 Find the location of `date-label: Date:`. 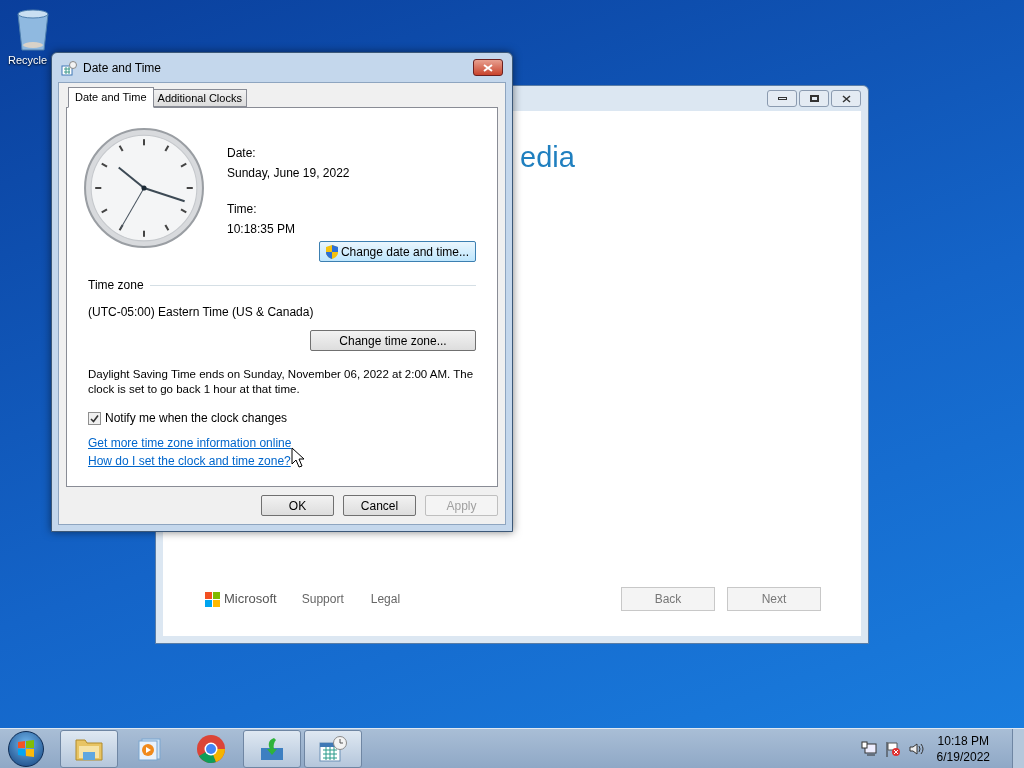

date-label: Date: is located at coordinates (242, 153).